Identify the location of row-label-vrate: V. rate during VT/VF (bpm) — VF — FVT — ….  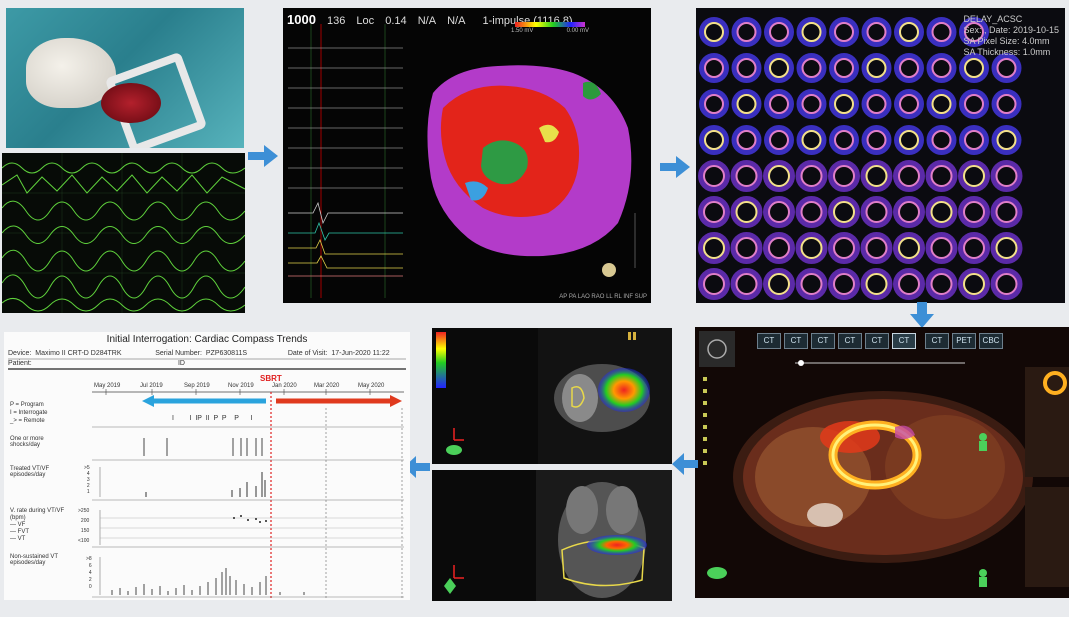
(37, 525).